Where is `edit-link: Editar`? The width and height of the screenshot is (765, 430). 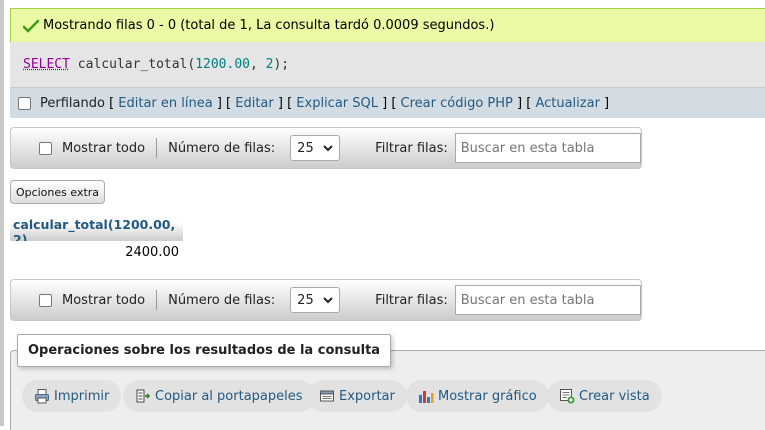
edit-link: Editar is located at coordinates (254, 103).